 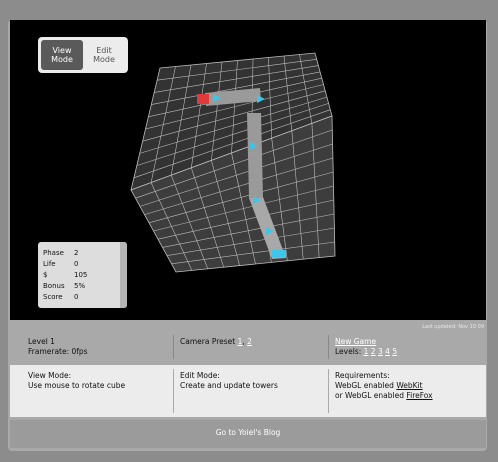 What do you see at coordinates (249, 341) in the screenshot?
I see `camera-preset-2-link: 2` at bounding box center [249, 341].